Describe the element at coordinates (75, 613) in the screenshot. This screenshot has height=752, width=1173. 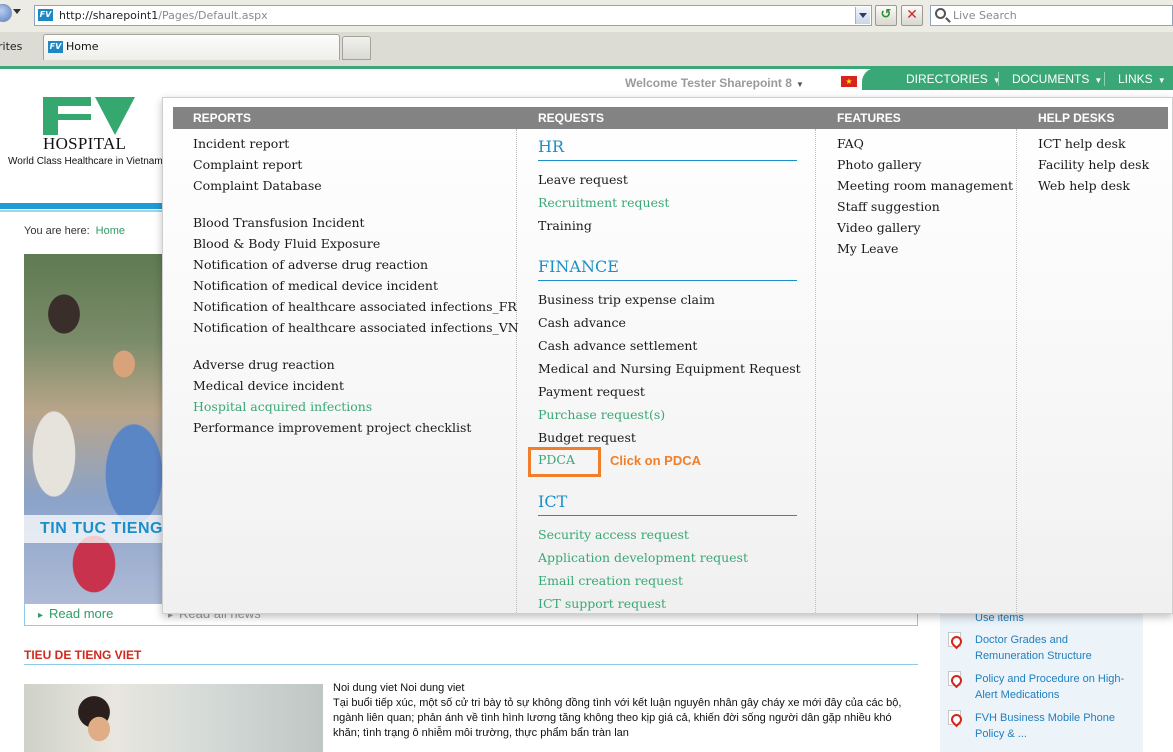
I see `read-more-link: Read more` at that location.